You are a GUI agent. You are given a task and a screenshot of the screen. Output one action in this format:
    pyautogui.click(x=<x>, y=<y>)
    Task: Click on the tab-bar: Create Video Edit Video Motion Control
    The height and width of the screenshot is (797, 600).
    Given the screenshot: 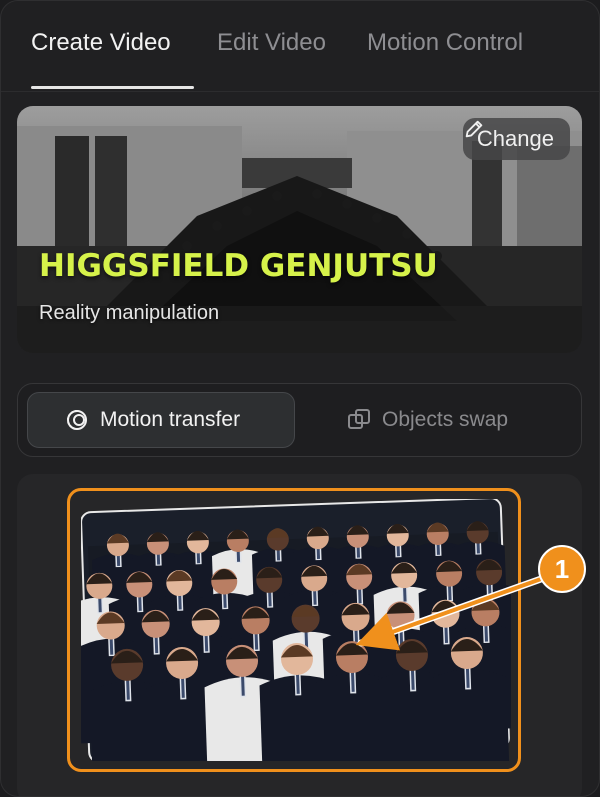 What is the action you would take?
    pyautogui.click(x=301, y=56)
    